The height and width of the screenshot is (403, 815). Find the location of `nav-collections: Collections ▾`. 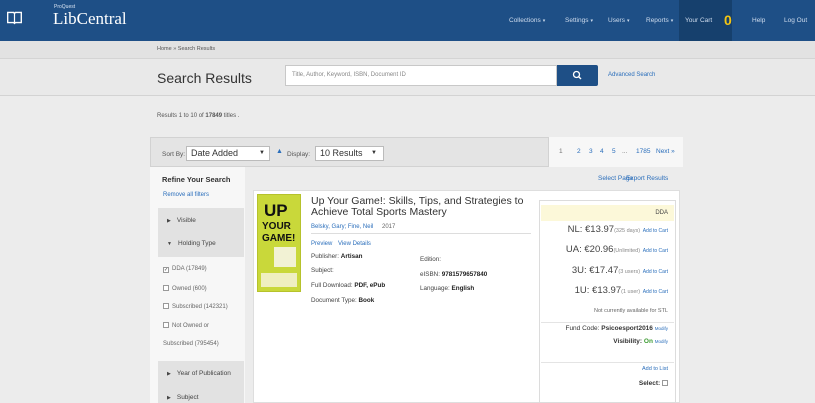

nav-collections: Collections ▾ is located at coordinates (527, 20).